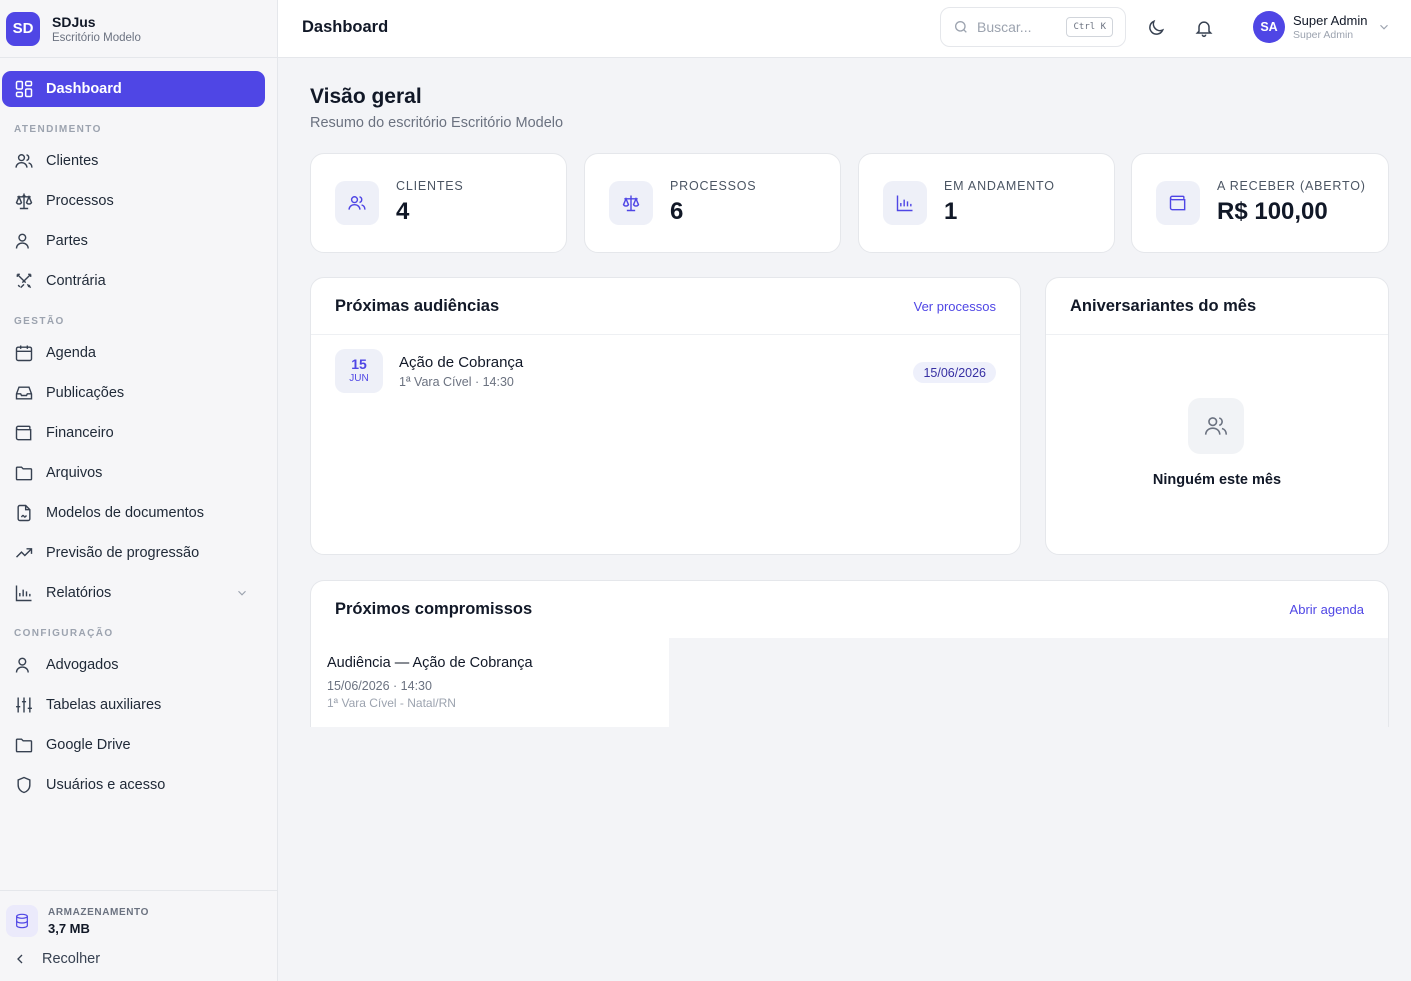  What do you see at coordinates (955, 306) in the screenshot?
I see `view-processes-link: Ver processos` at bounding box center [955, 306].